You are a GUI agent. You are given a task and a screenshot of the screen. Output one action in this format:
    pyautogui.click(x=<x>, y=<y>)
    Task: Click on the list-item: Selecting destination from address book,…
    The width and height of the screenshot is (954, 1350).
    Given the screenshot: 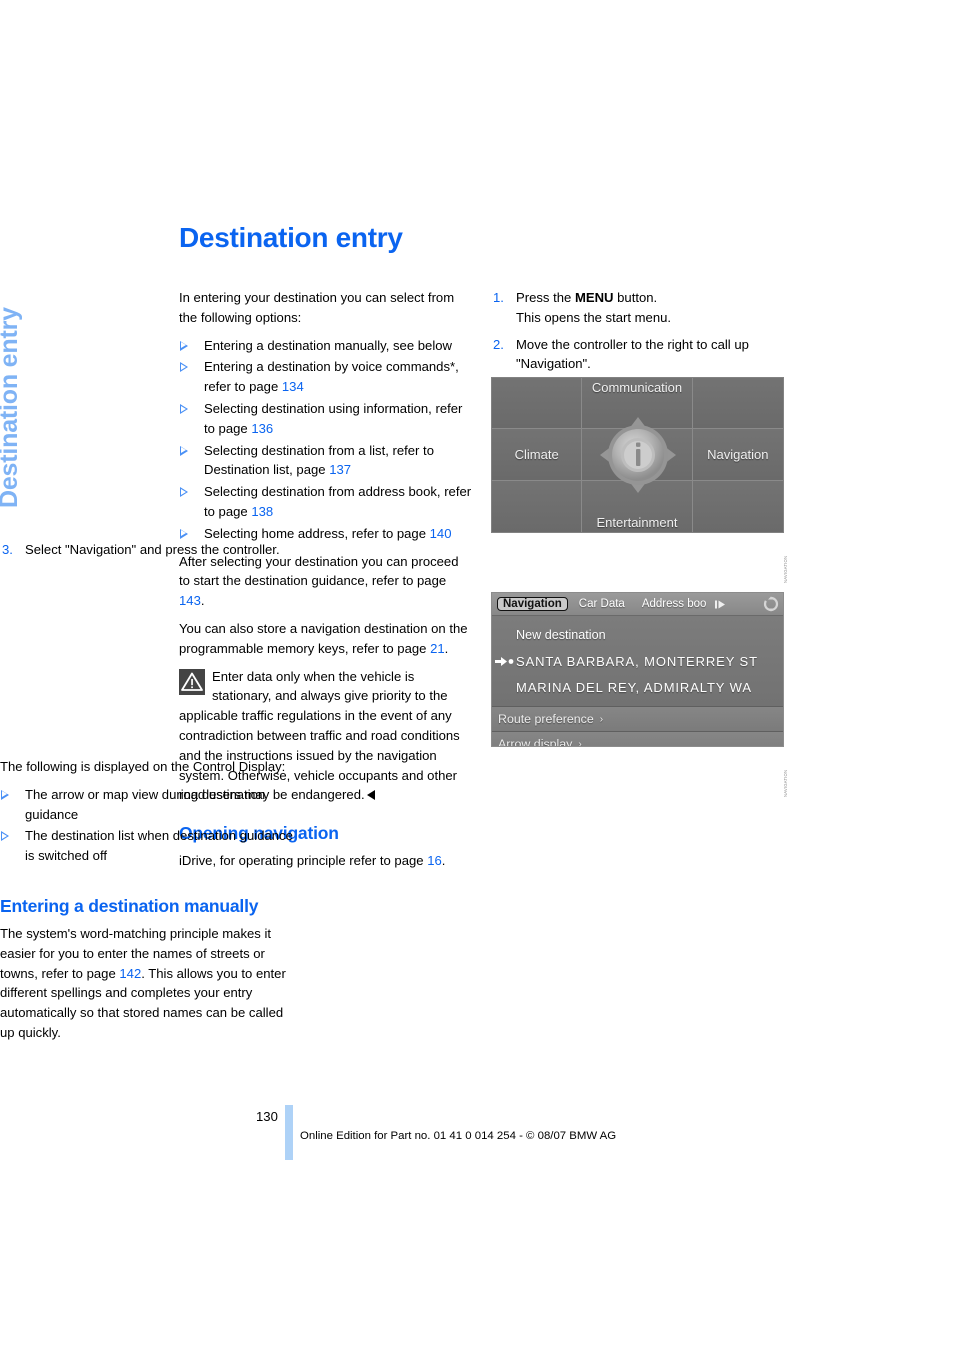 What is the action you would take?
    pyautogui.click(x=325, y=502)
    